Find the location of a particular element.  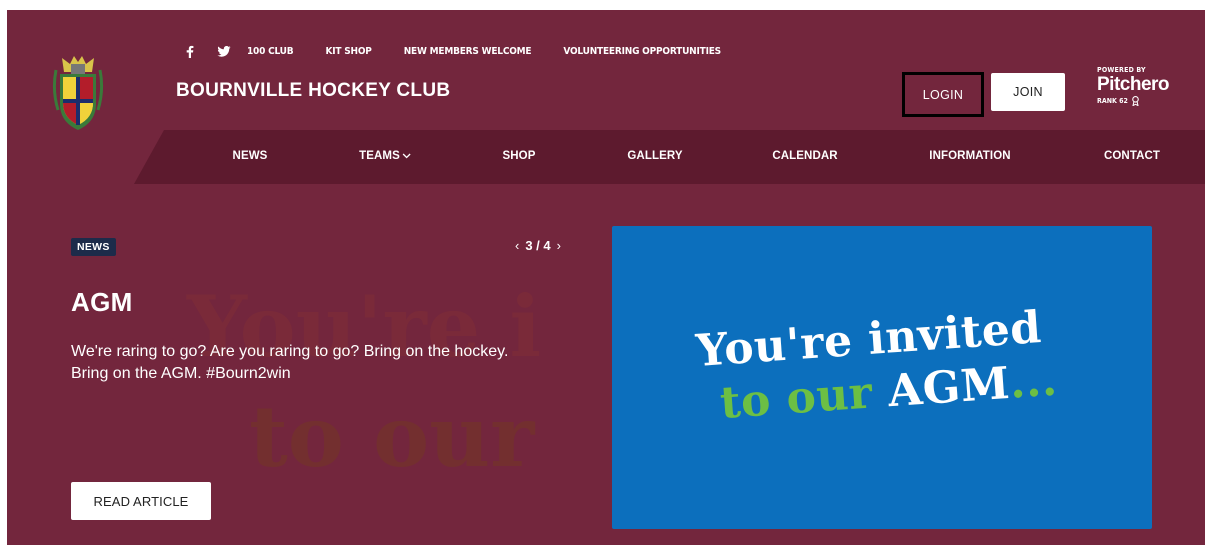

next-slide-icon: › is located at coordinates (559, 245).